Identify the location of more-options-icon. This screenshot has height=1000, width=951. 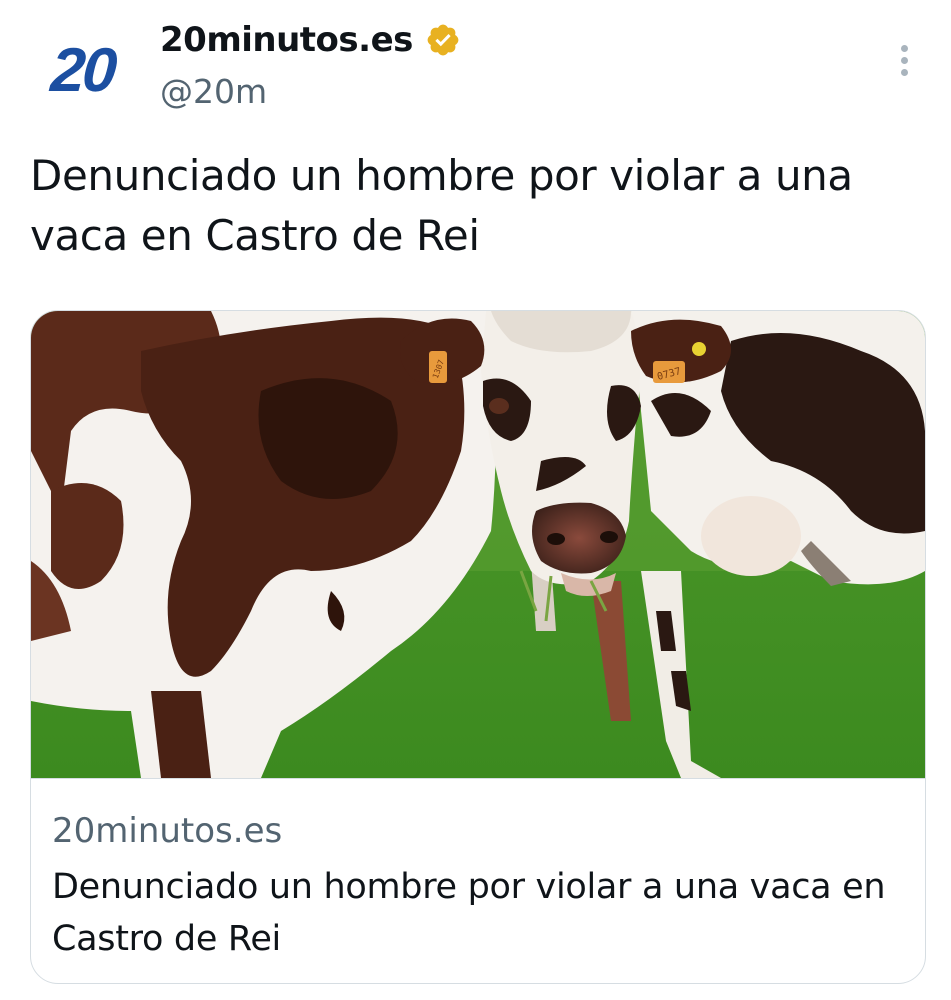
(904, 48).